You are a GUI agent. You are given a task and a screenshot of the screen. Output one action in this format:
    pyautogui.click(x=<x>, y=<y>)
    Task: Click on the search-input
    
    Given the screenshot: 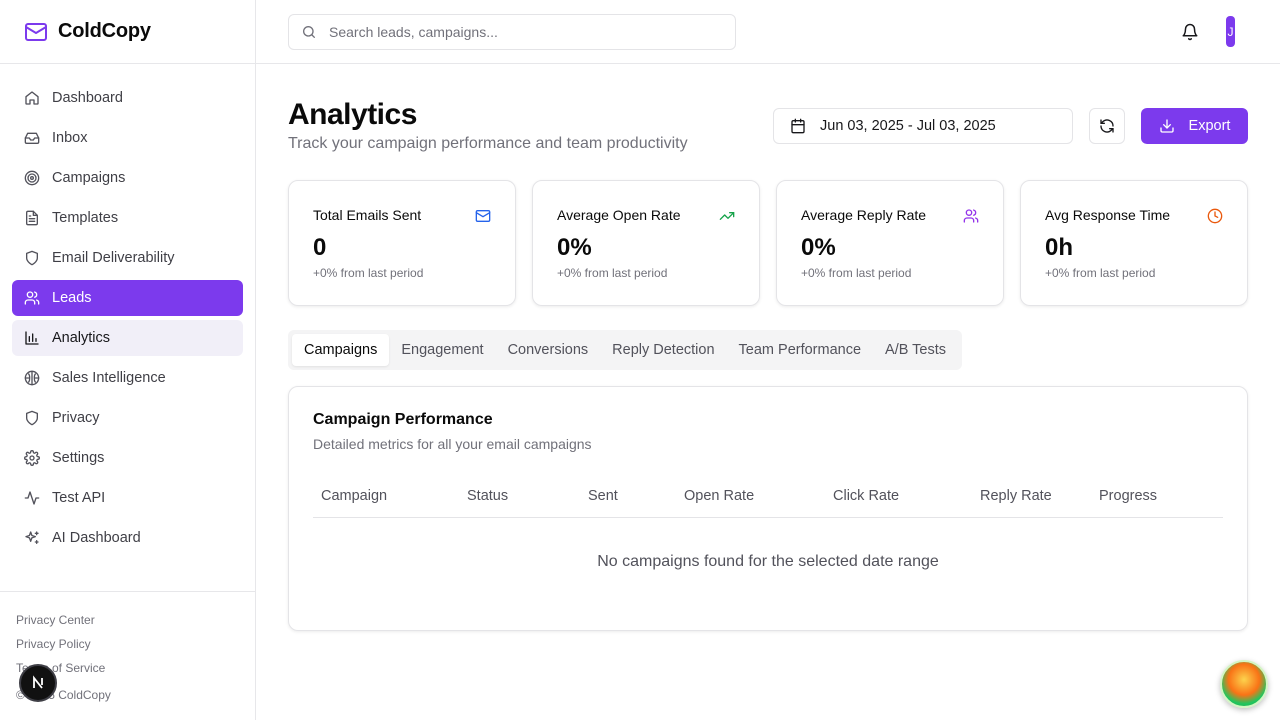 What is the action you would take?
    pyautogui.click(x=519, y=32)
    